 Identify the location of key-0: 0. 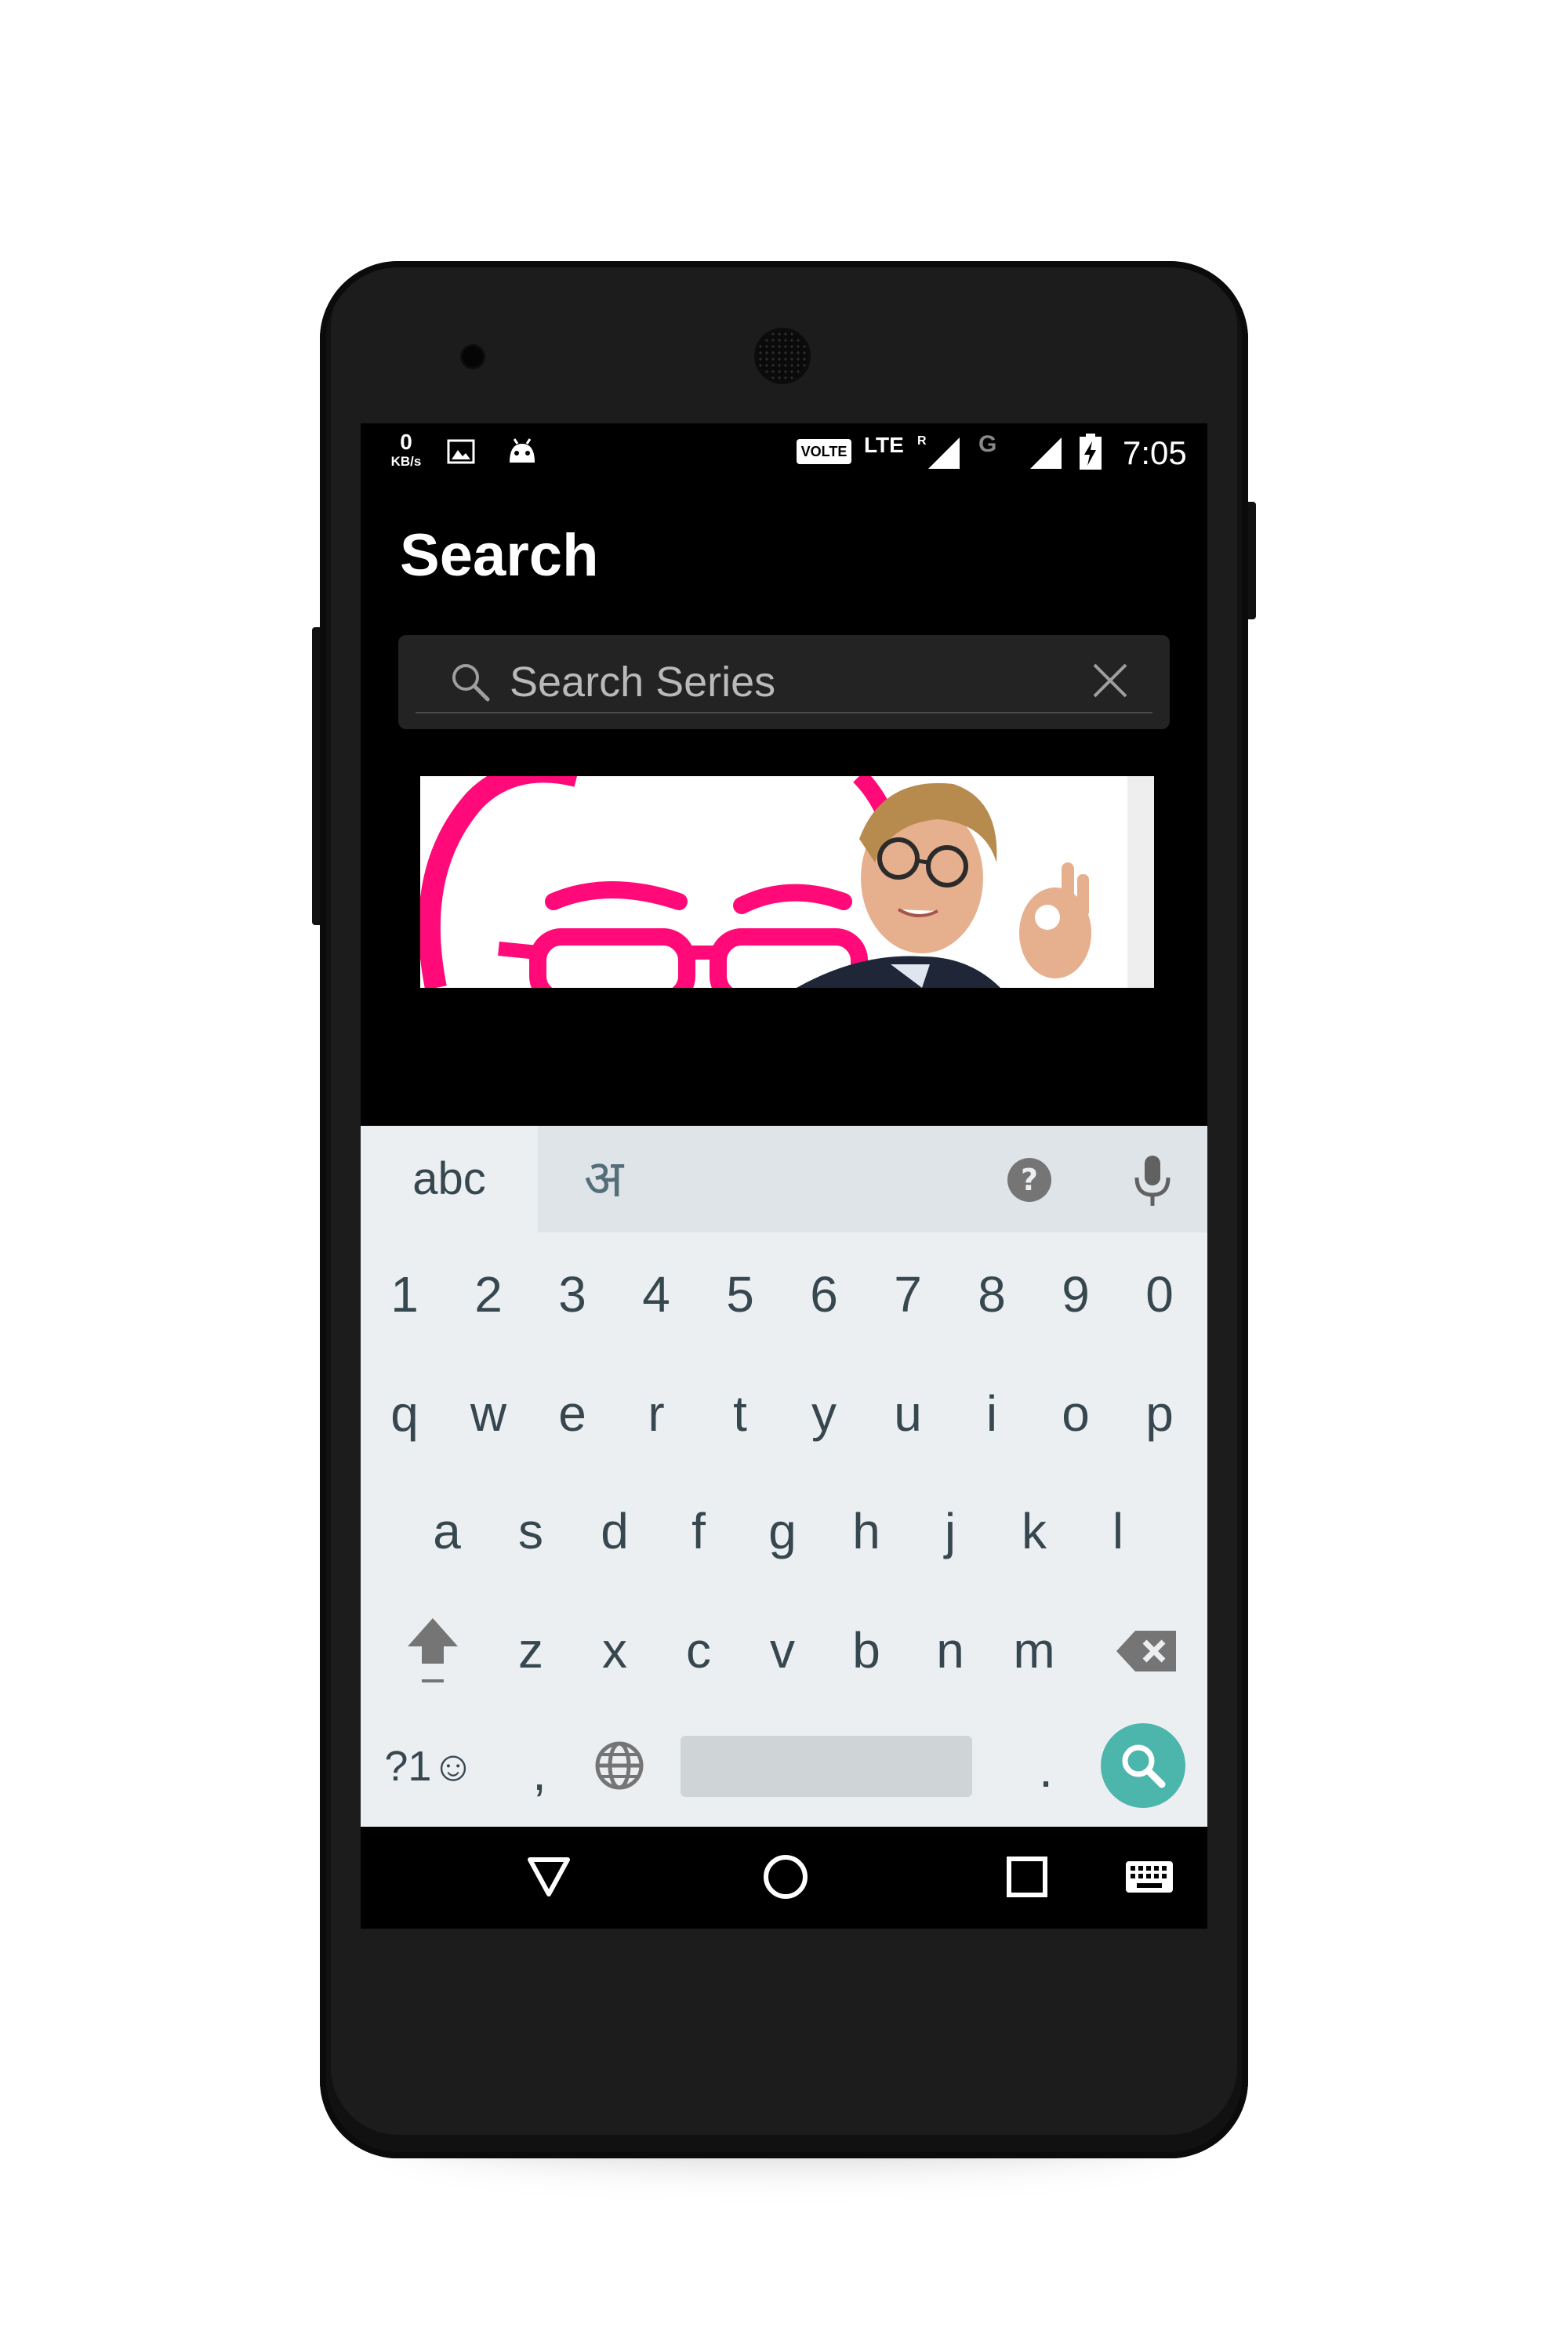
(1159, 1294).